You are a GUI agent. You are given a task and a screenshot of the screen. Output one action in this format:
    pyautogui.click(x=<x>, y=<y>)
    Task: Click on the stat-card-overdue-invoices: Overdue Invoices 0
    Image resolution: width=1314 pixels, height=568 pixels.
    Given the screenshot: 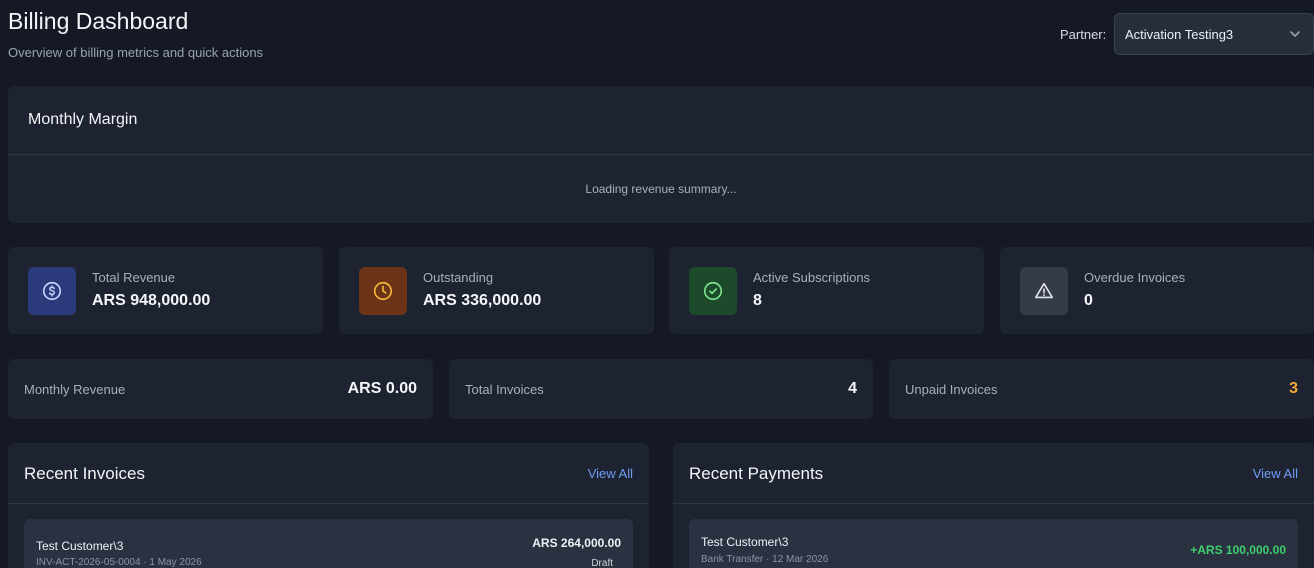 What is the action you would take?
    pyautogui.click(x=1157, y=290)
    